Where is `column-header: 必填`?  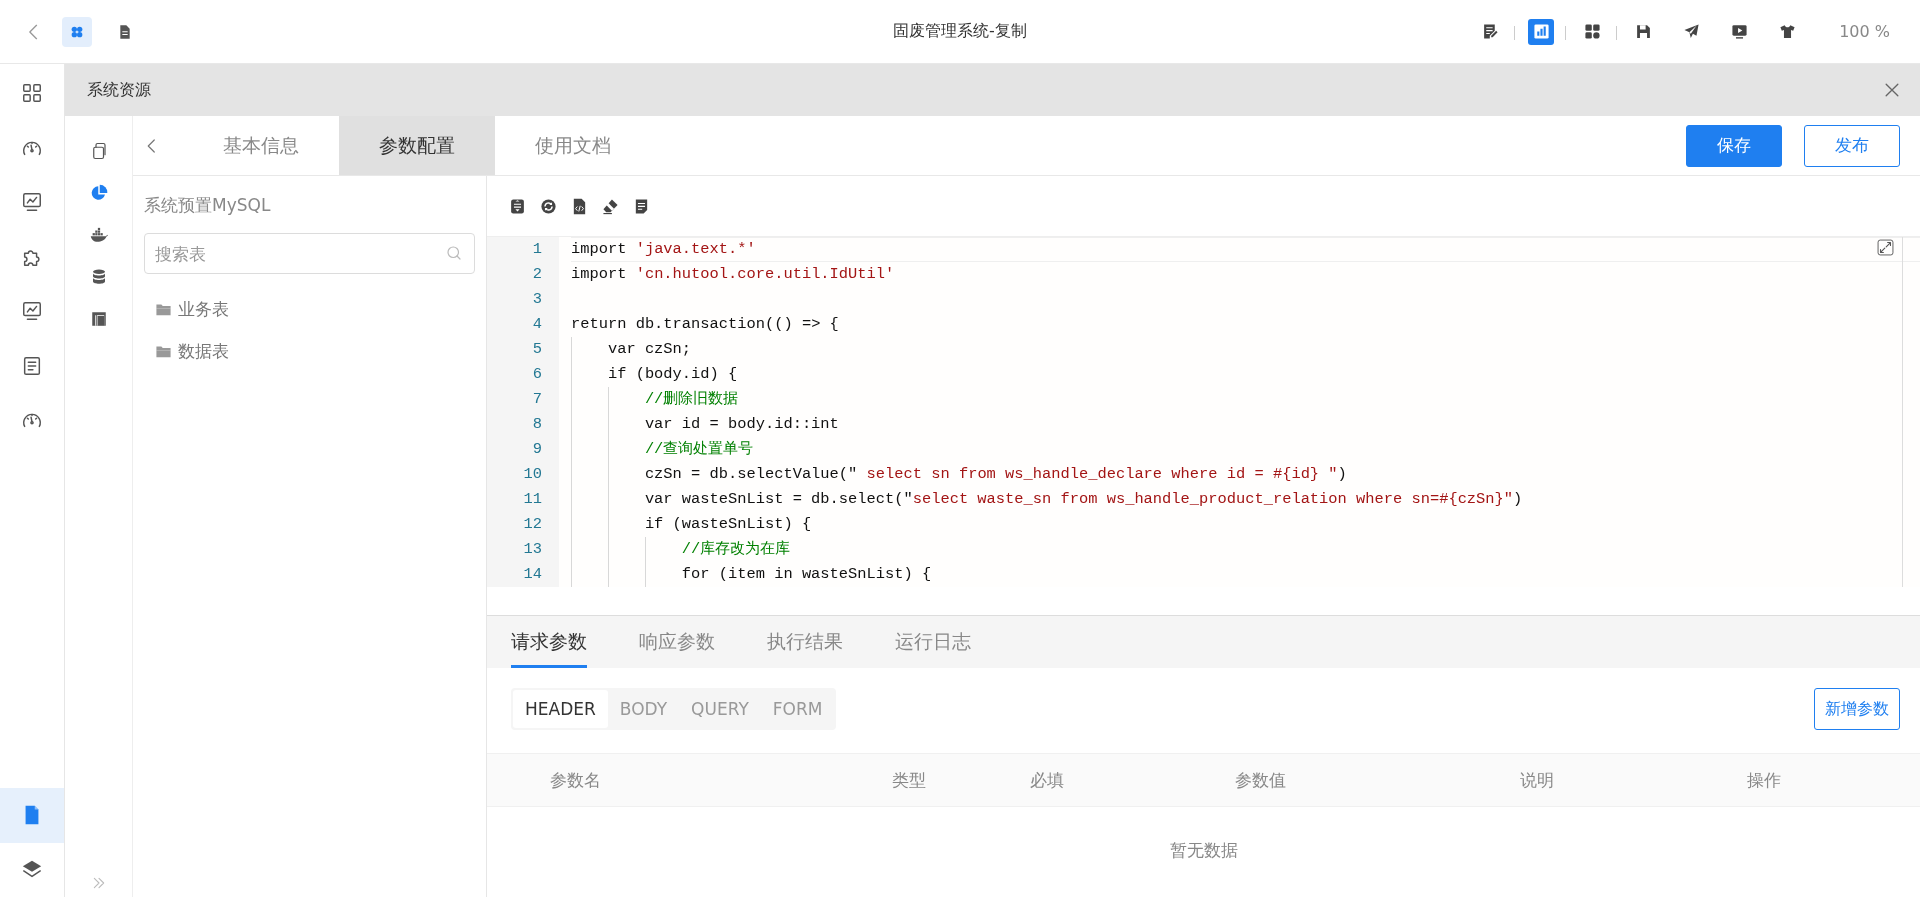
column-header: 必填 is located at coordinates (1047, 780).